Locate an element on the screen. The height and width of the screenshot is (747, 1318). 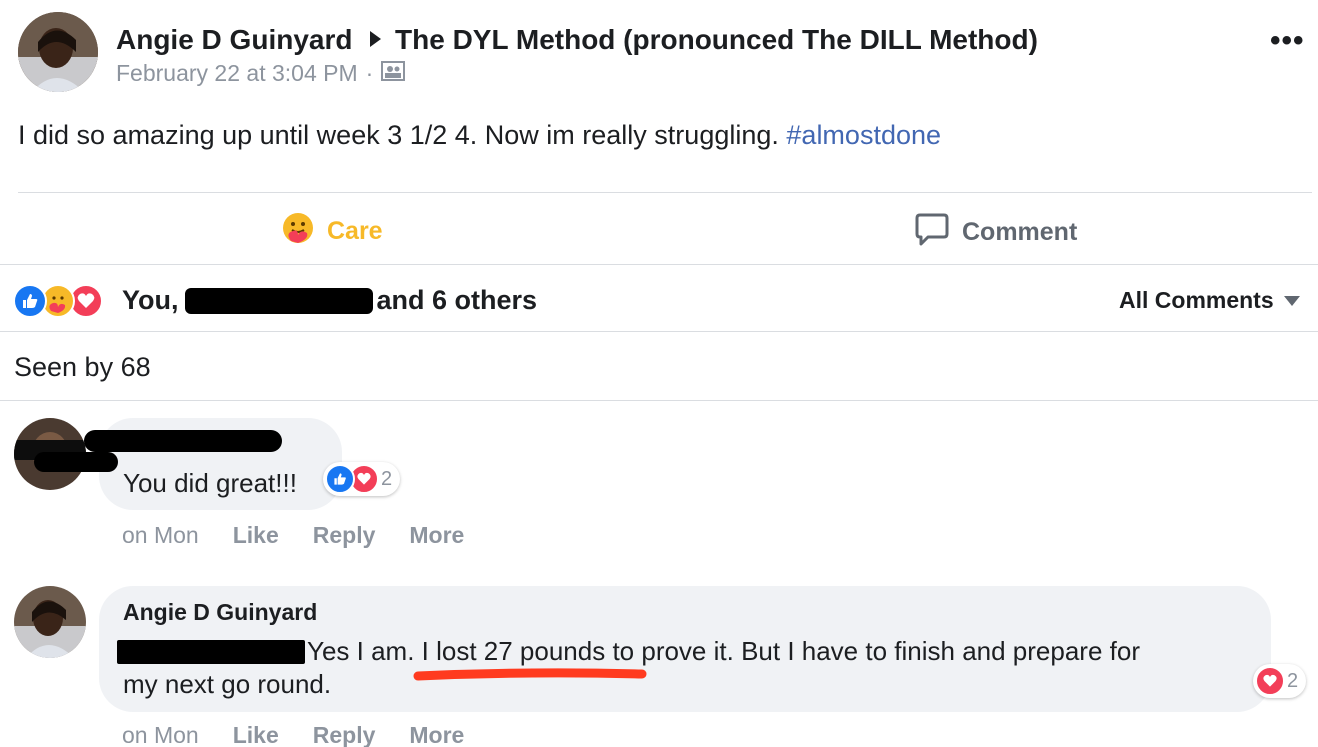
author-avatar is located at coordinates (58, 52).